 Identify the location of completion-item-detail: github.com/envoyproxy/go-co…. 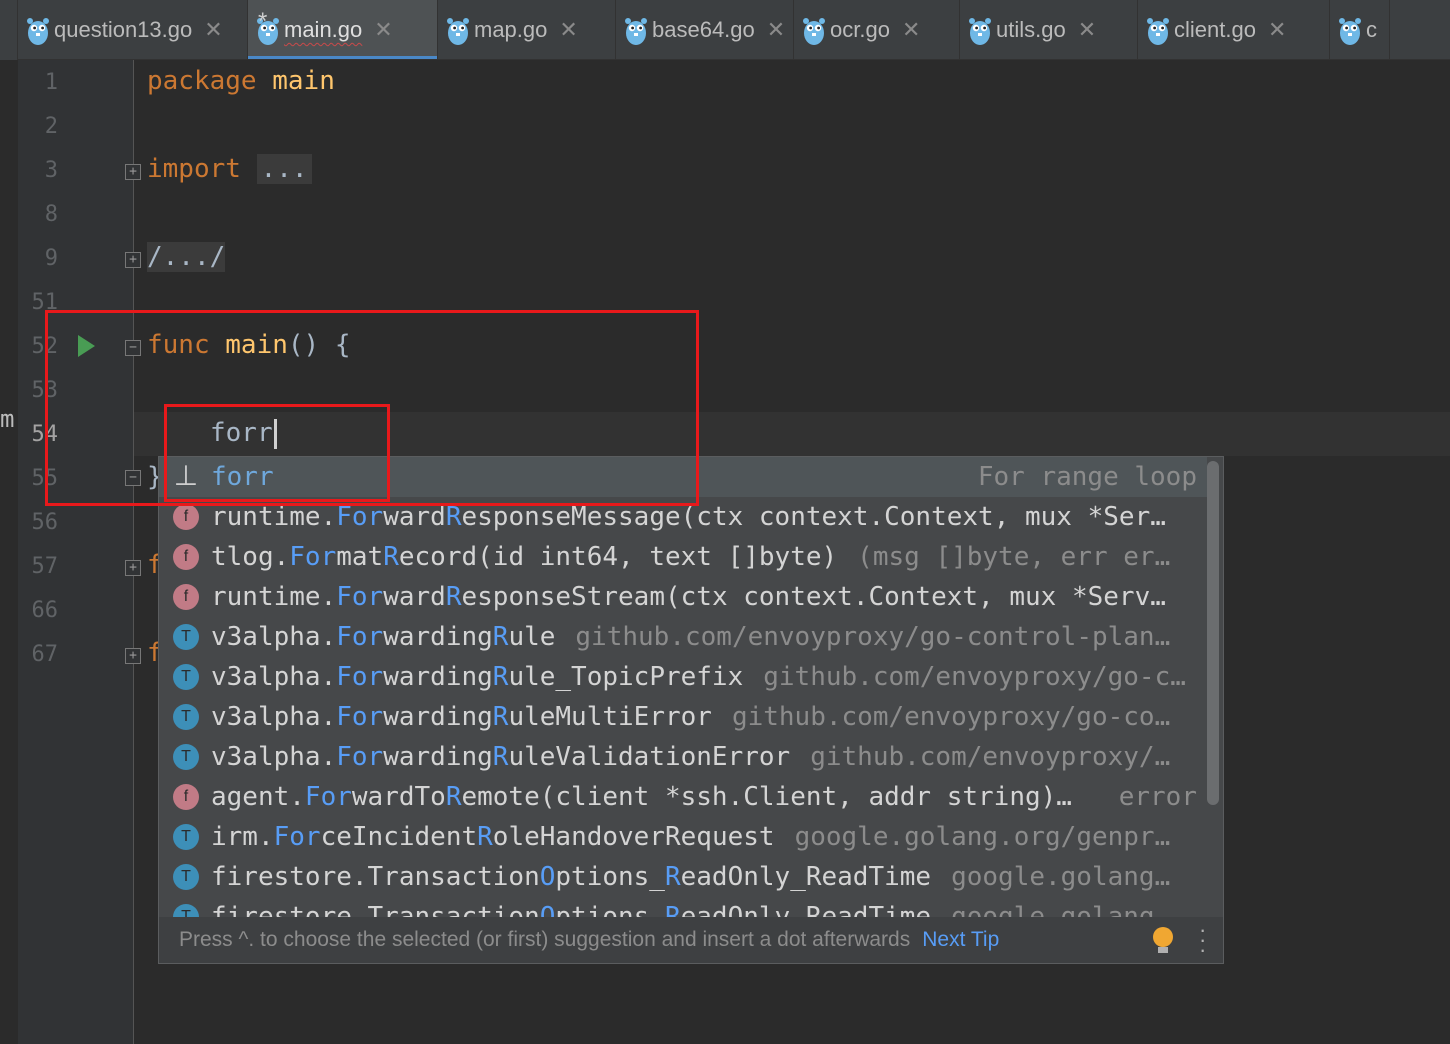
(951, 717).